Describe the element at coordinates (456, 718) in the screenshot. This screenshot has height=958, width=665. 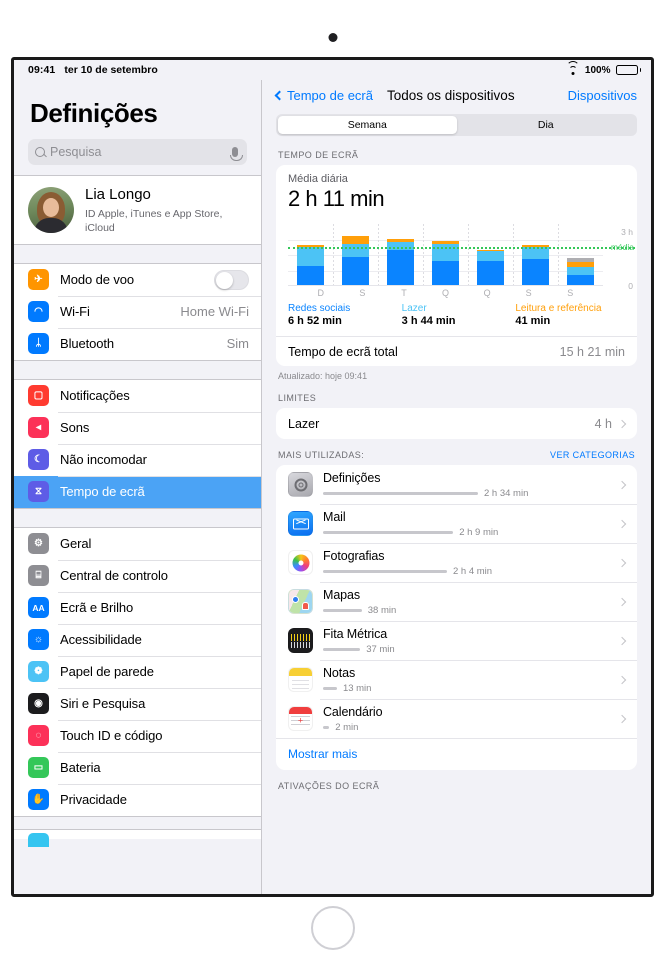
I see `app-usage-row: + Calendário 2 min` at that location.